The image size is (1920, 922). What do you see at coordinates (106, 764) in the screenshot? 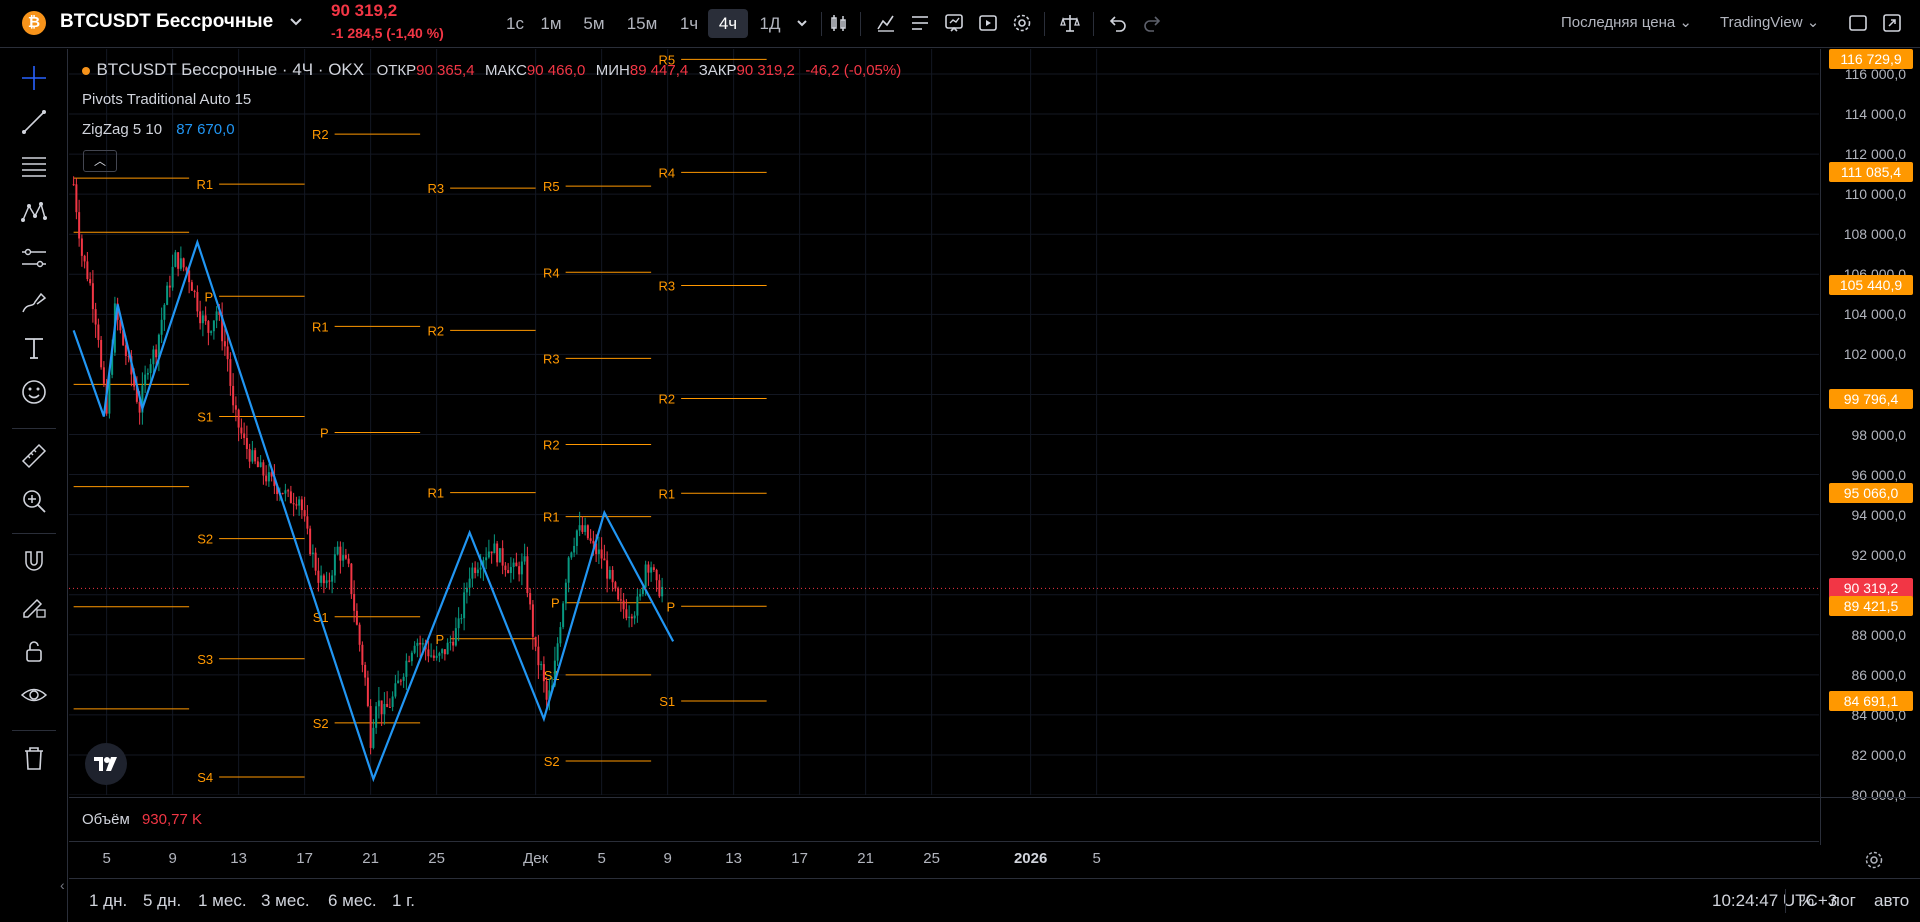
I see `tradingview-logo-icon` at bounding box center [106, 764].